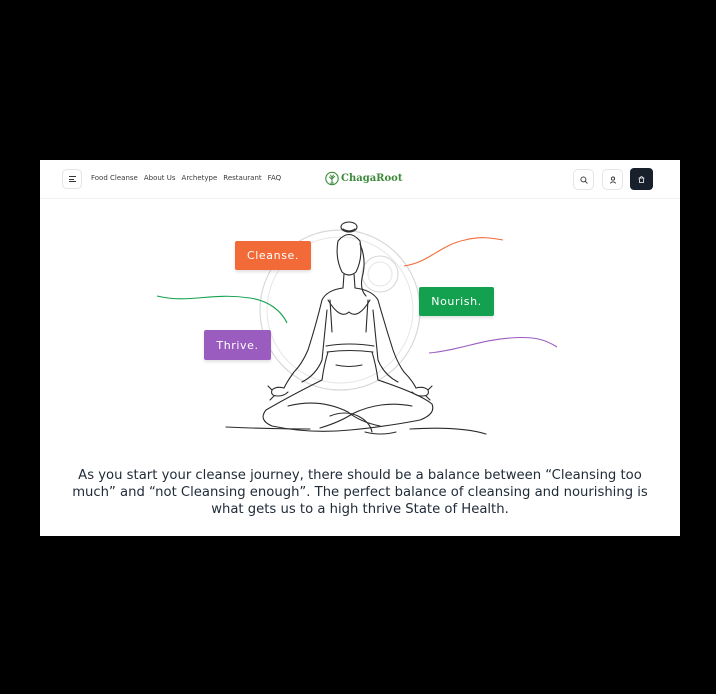 This screenshot has width=716, height=694. I want to click on nourish-tag-label: Nourish., so click(456, 301).